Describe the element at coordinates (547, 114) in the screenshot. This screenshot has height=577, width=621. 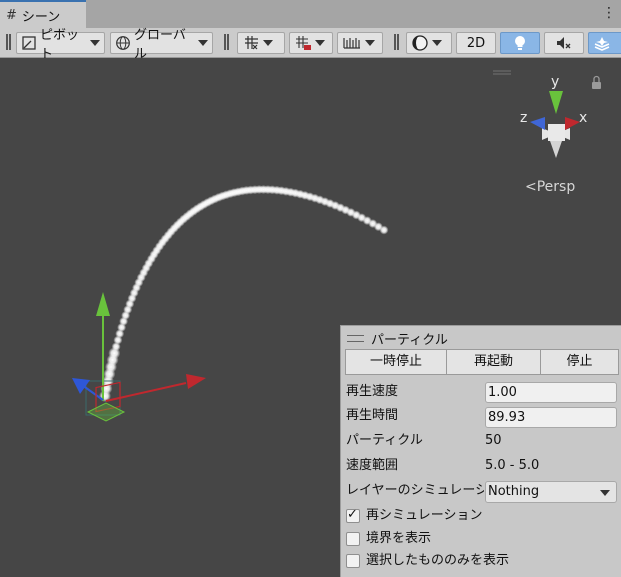
I see `orientation-gizmo: y x z` at that location.